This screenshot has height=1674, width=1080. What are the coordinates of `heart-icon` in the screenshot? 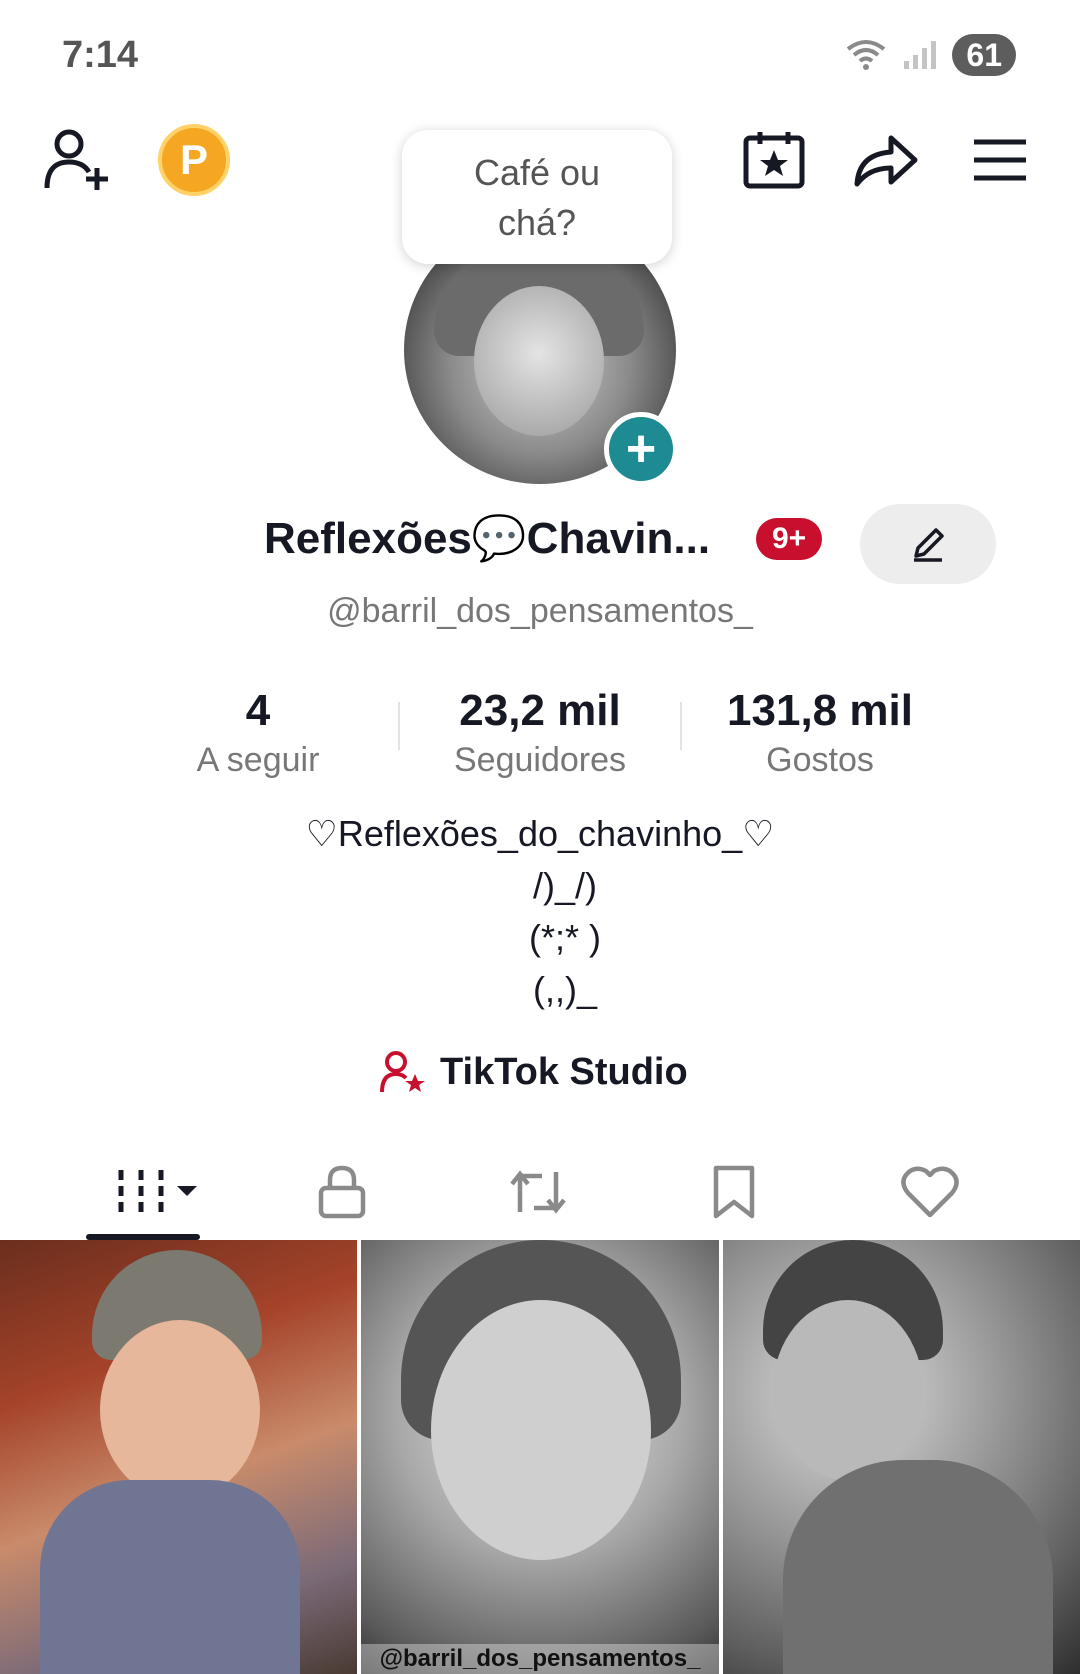 It's located at (930, 1192).